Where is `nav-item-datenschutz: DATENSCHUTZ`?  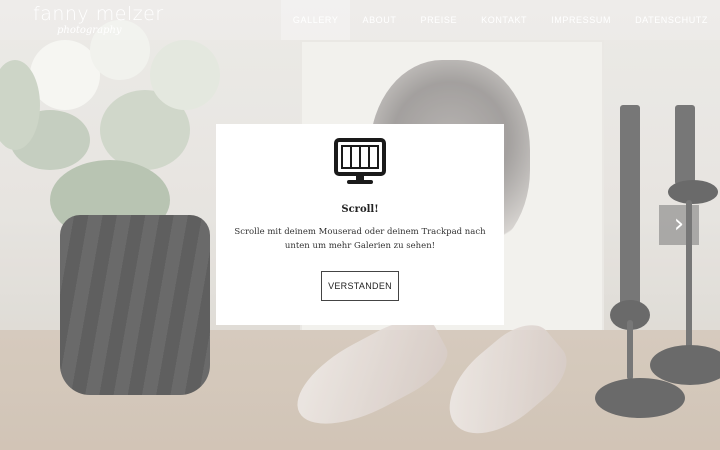 nav-item-datenschutz: DATENSCHUTZ is located at coordinates (671, 20).